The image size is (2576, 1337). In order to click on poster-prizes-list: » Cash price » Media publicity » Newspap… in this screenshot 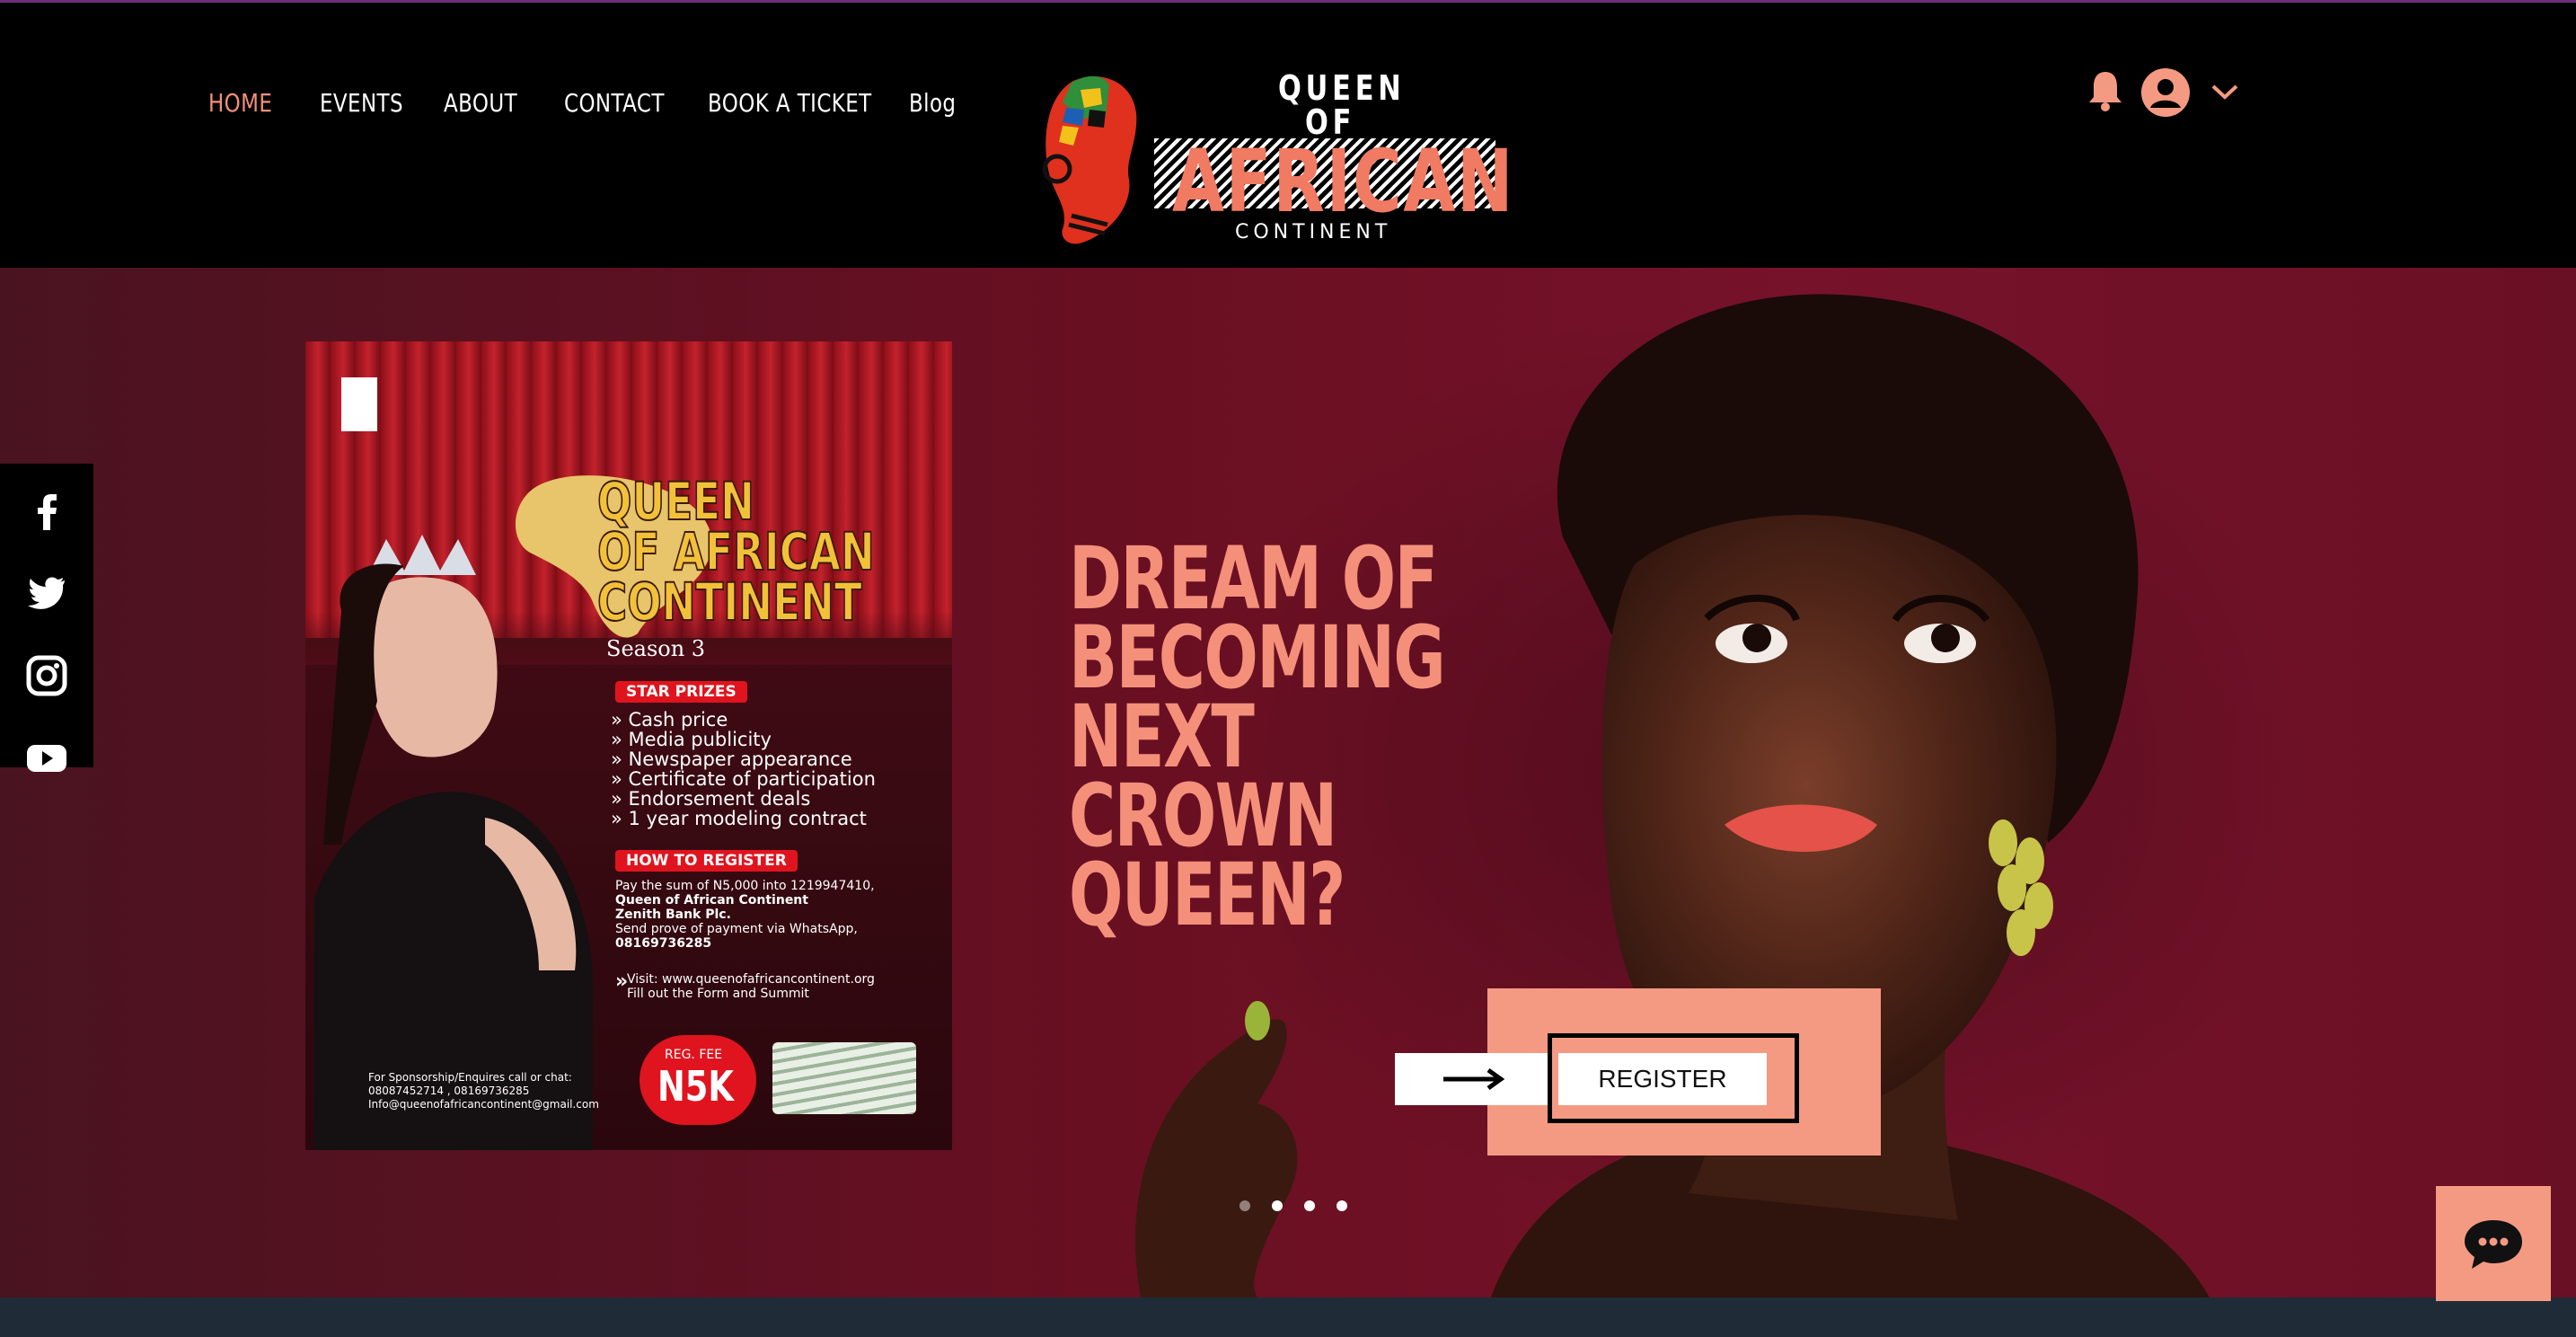, I will do `click(743, 769)`.